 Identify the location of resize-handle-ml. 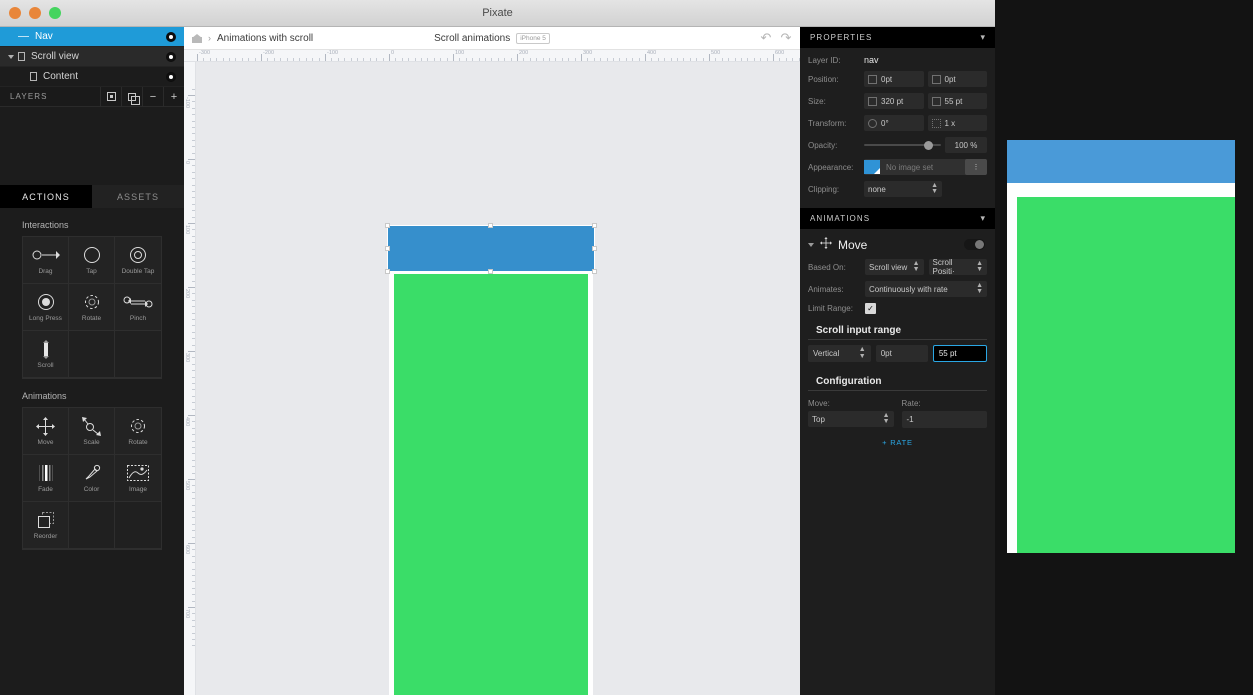
(387, 248).